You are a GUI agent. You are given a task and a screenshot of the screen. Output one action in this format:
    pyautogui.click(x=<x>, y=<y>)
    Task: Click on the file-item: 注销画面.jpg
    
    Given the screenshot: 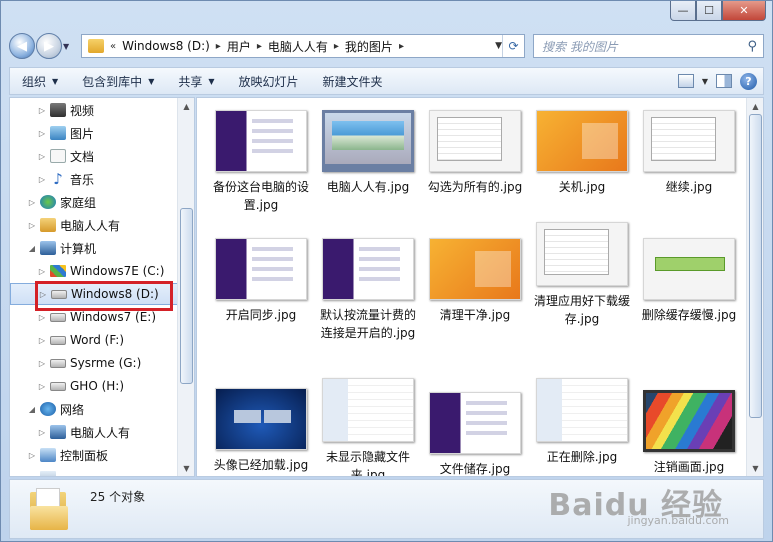 What is the action you would take?
    pyautogui.click(x=689, y=433)
    